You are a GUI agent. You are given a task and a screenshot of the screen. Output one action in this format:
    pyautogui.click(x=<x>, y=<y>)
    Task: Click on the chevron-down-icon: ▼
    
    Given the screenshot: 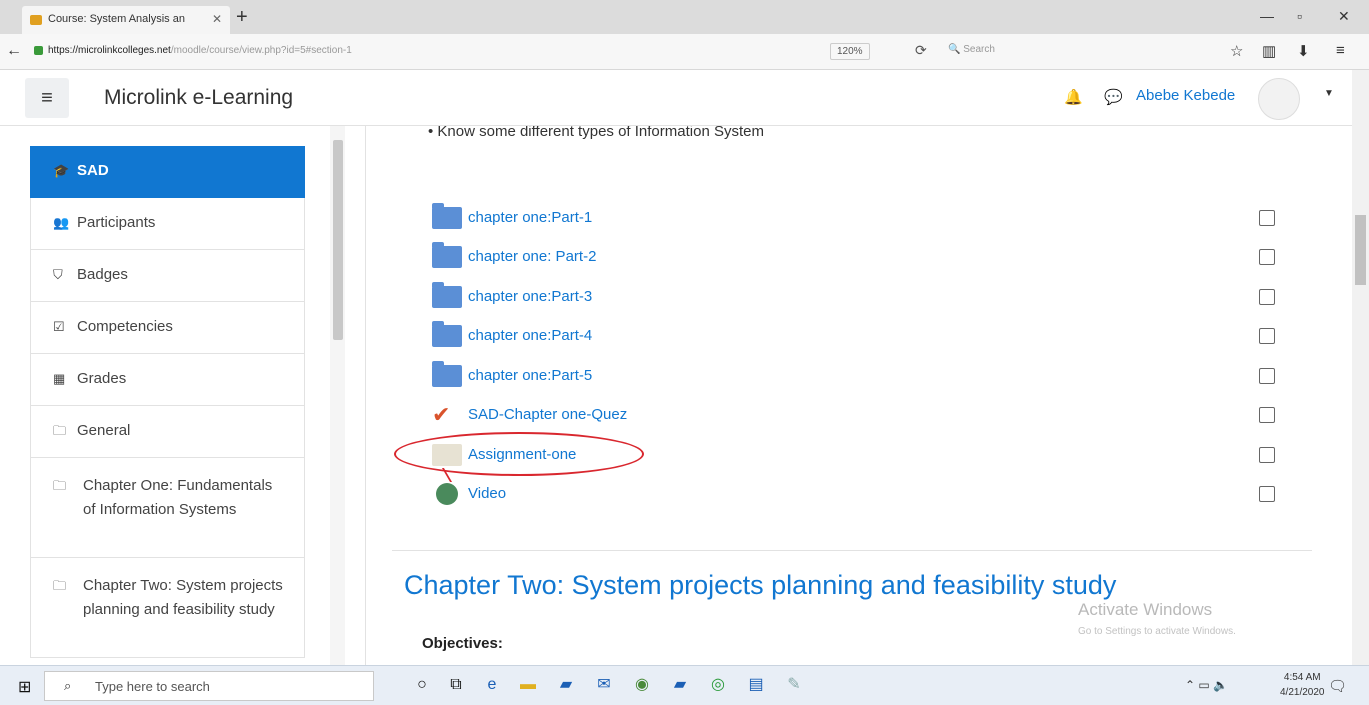 What is the action you would take?
    pyautogui.click(x=1329, y=93)
    